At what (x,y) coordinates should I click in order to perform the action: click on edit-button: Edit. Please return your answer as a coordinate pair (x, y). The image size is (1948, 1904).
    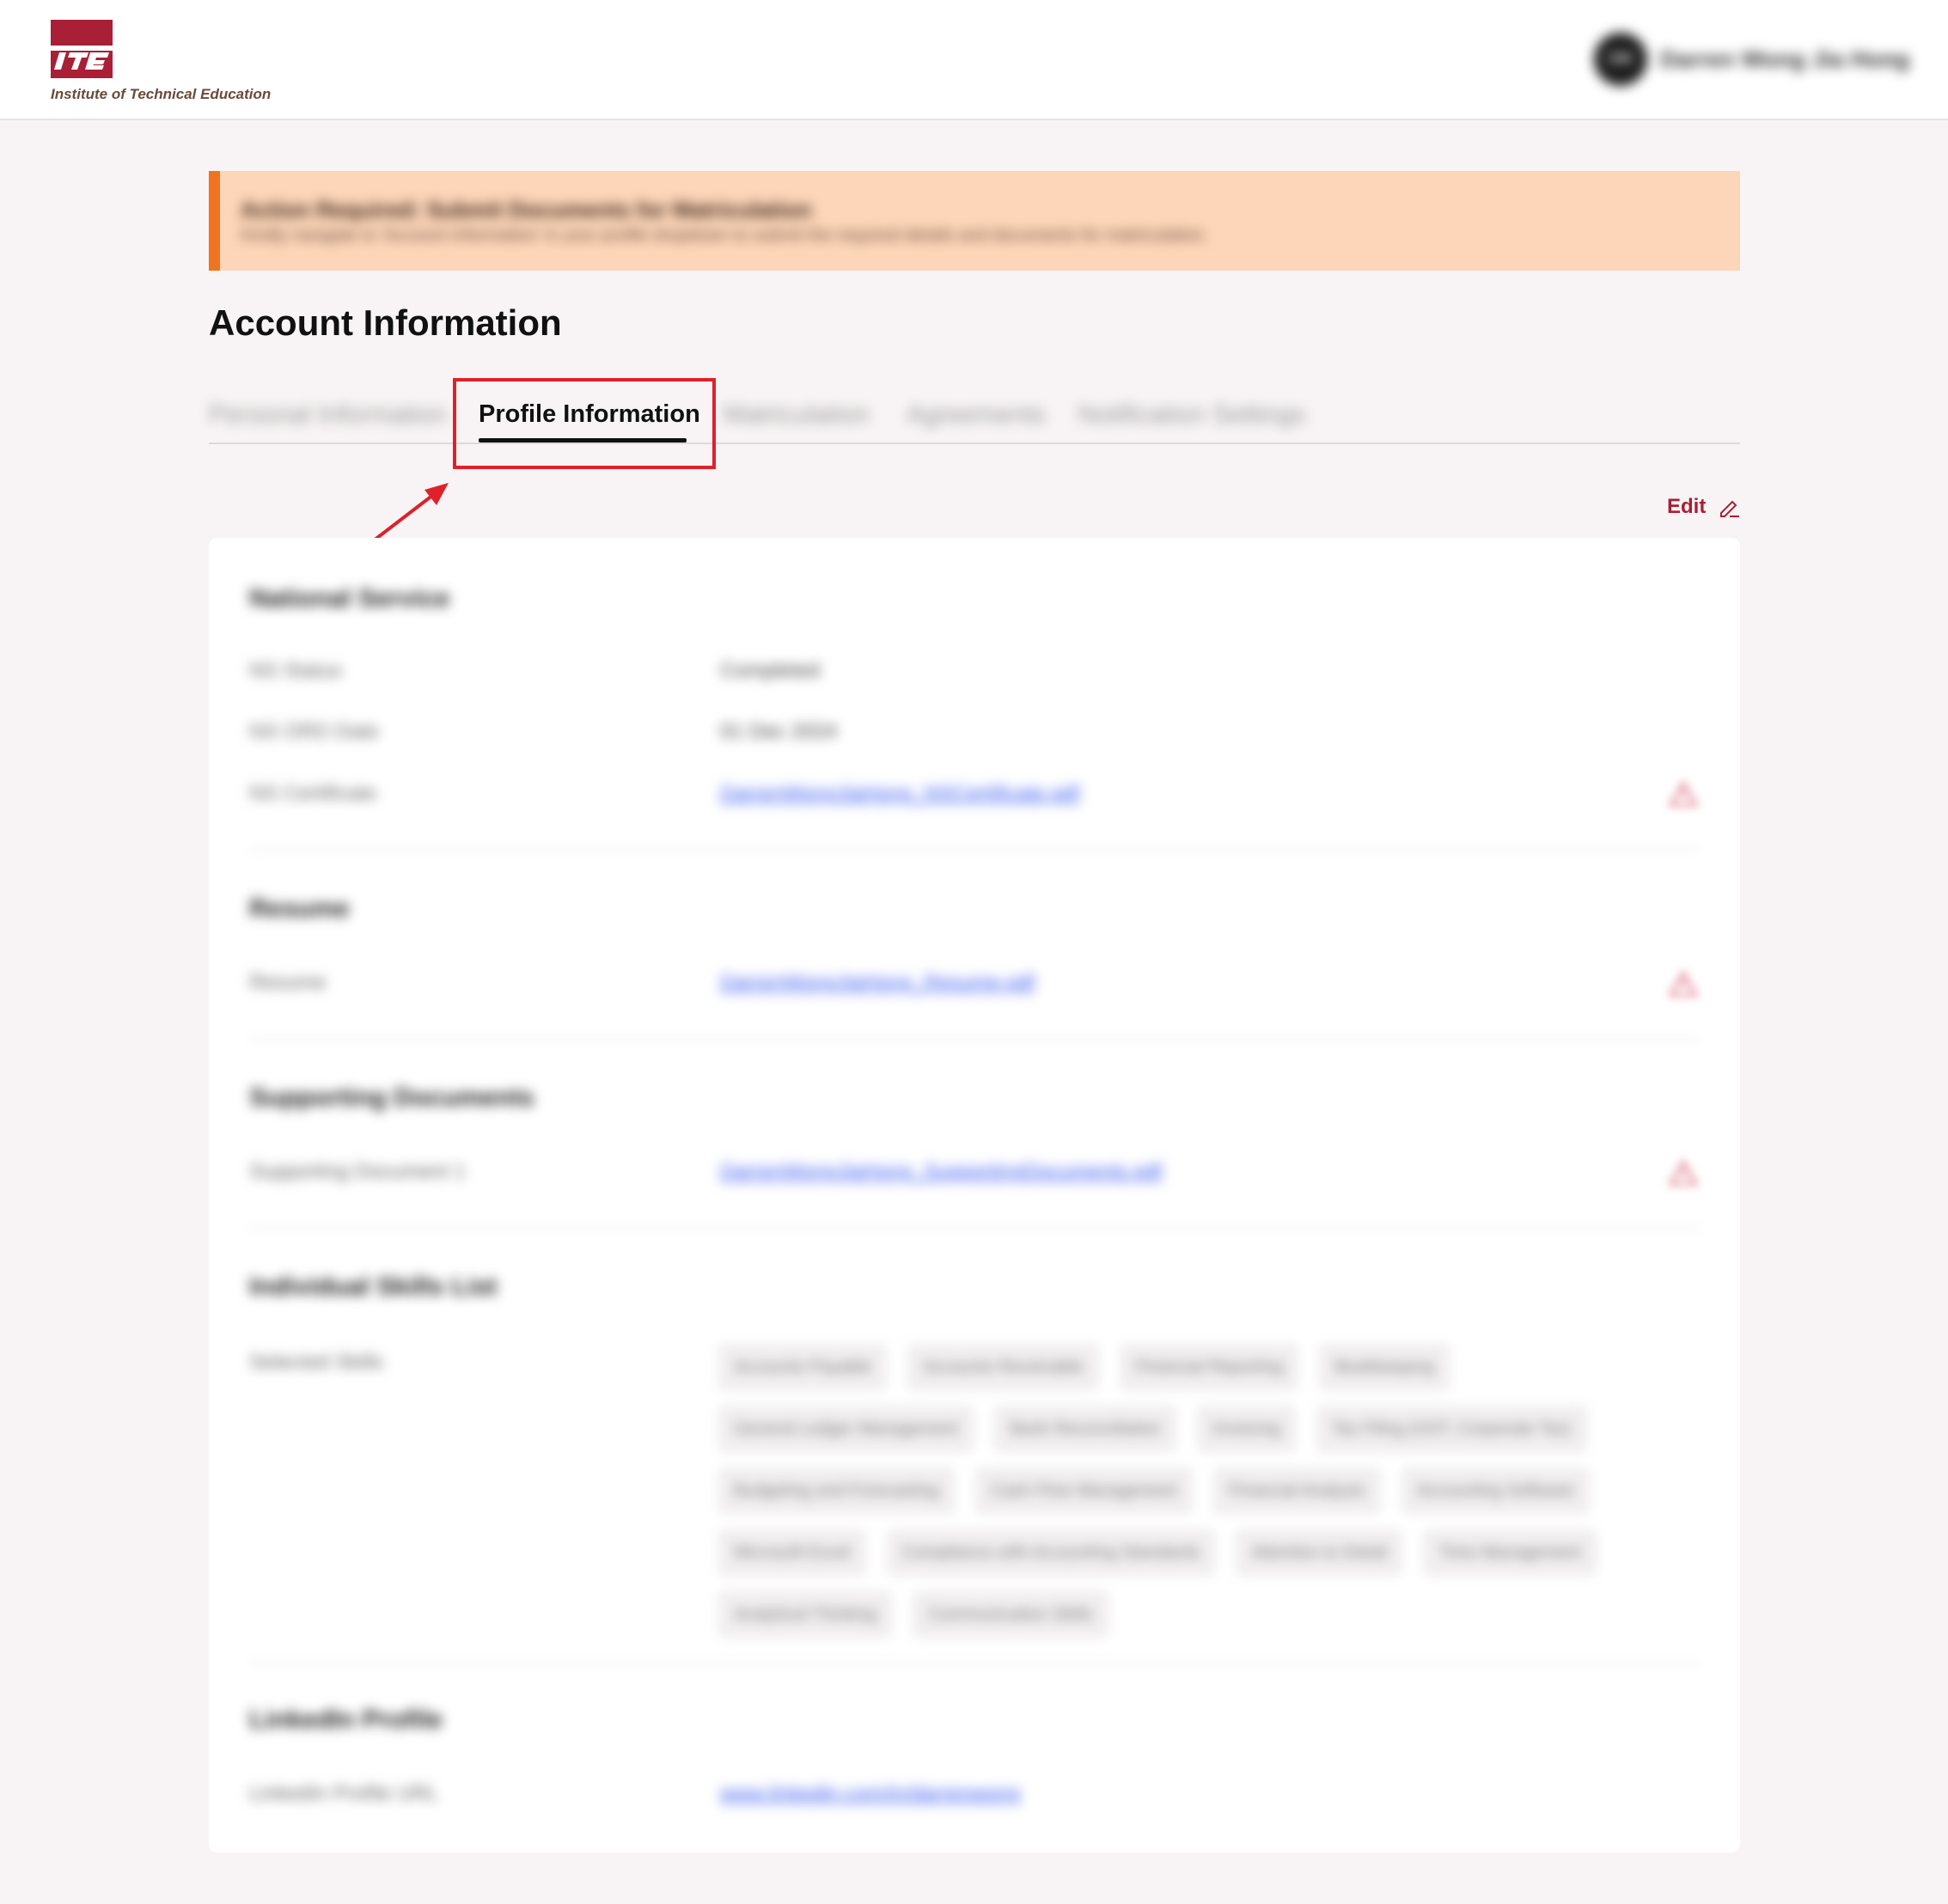
    Looking at the image, I should click on (1703, 507).